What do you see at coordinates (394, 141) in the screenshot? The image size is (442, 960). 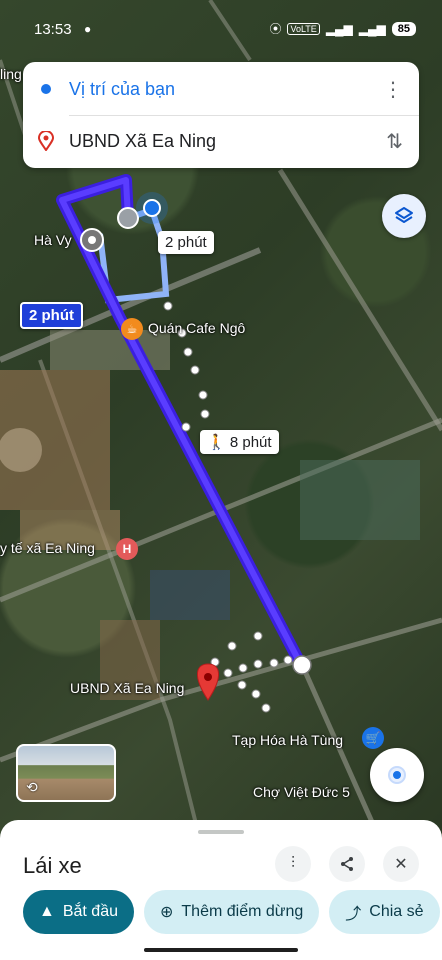 I see `swap-vert-icon: ⇅` at bounding box center [394, 141].